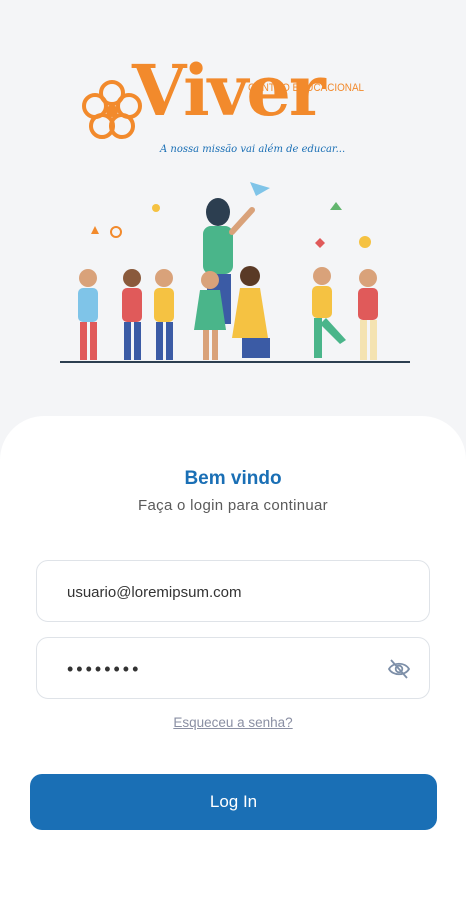 This screenshot has width=466, height=900. I want to click on logo-superscript: CENTRO EDUCACIONAL, so click(306, 88).